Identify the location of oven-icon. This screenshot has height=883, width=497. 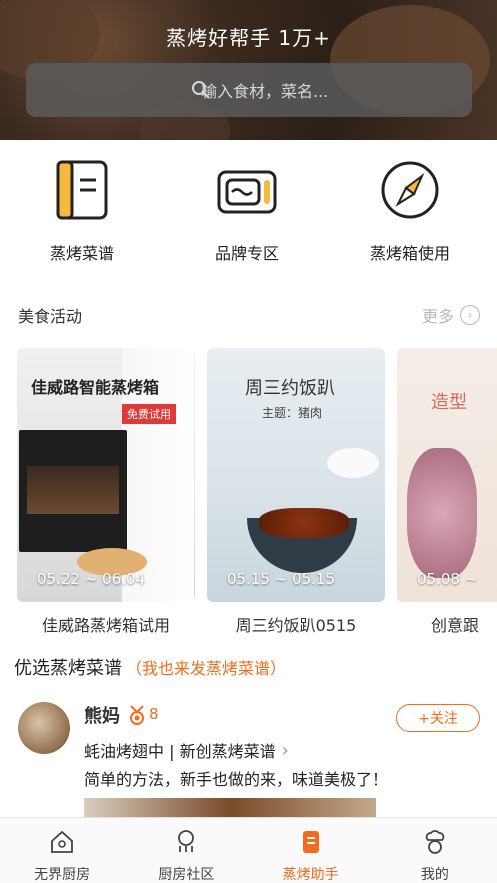
(247, 192).